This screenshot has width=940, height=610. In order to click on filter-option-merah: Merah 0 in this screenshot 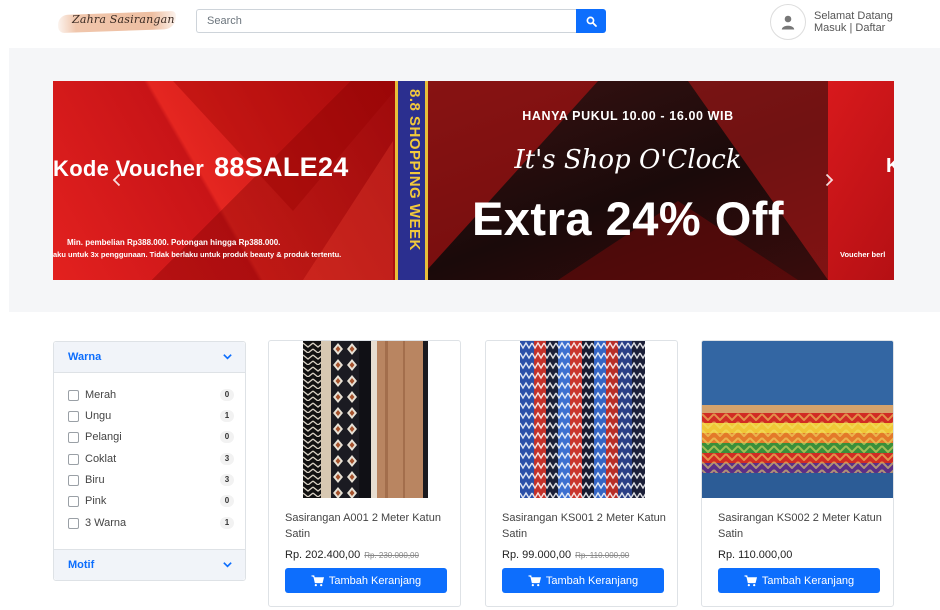, I will do `click(151, 396)`.